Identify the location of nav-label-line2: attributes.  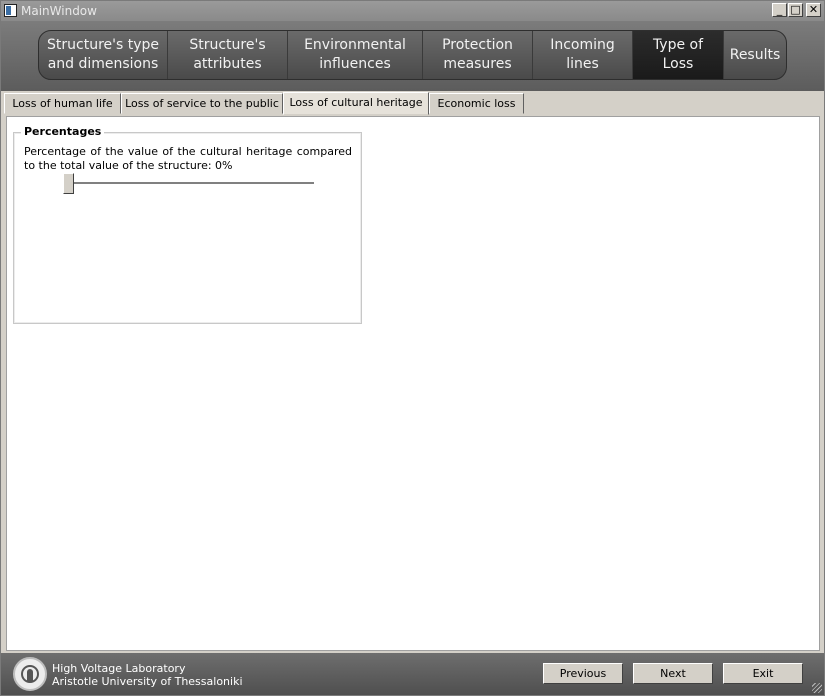
(227, 64).